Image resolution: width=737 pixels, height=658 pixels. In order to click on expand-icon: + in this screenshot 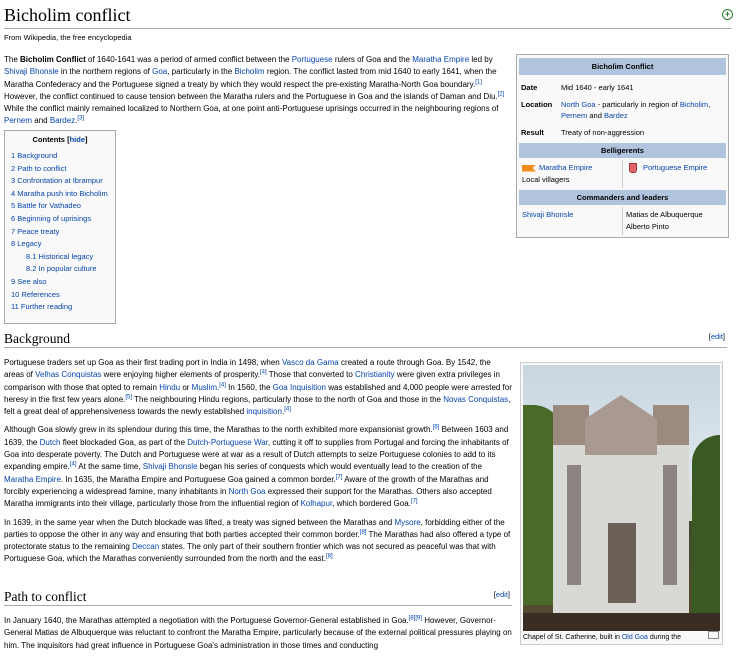, I will do `click(727, 14)`.